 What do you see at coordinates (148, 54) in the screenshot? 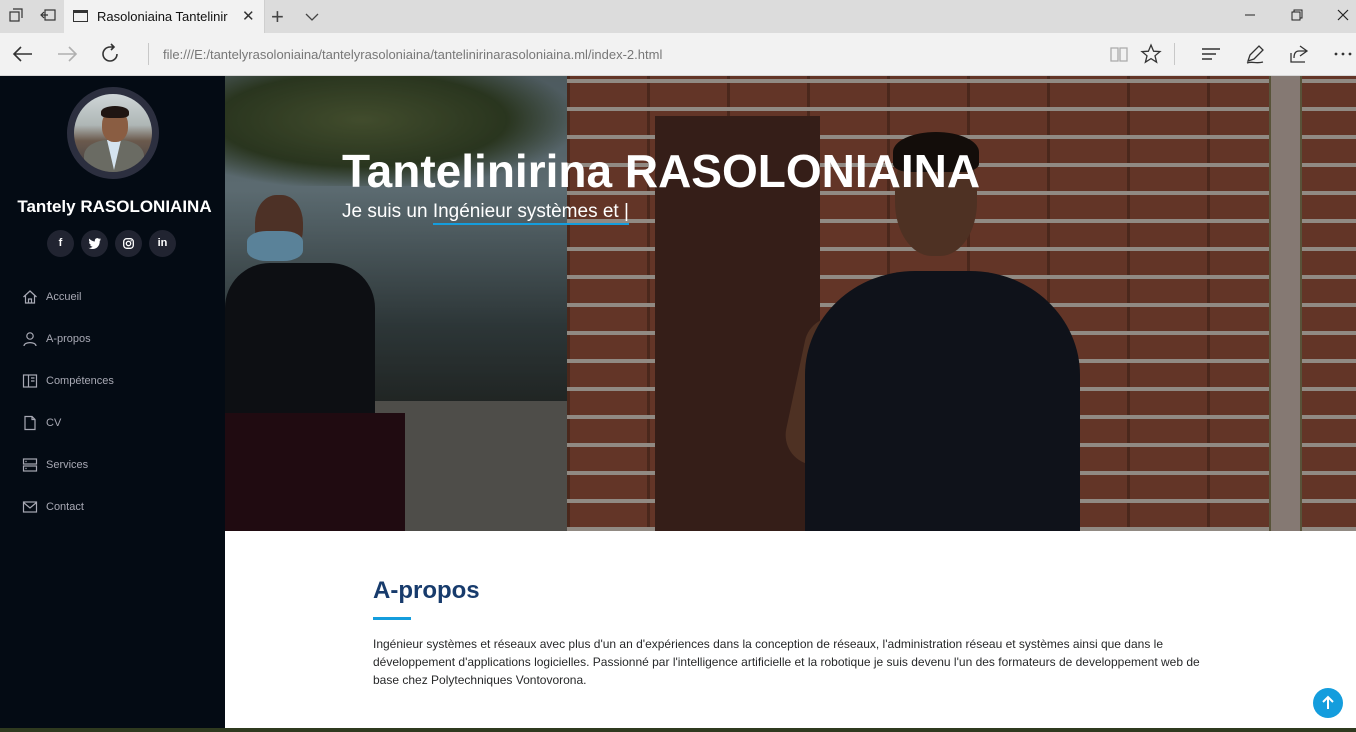
I see `url-separator` at bounding box center [148, 54].